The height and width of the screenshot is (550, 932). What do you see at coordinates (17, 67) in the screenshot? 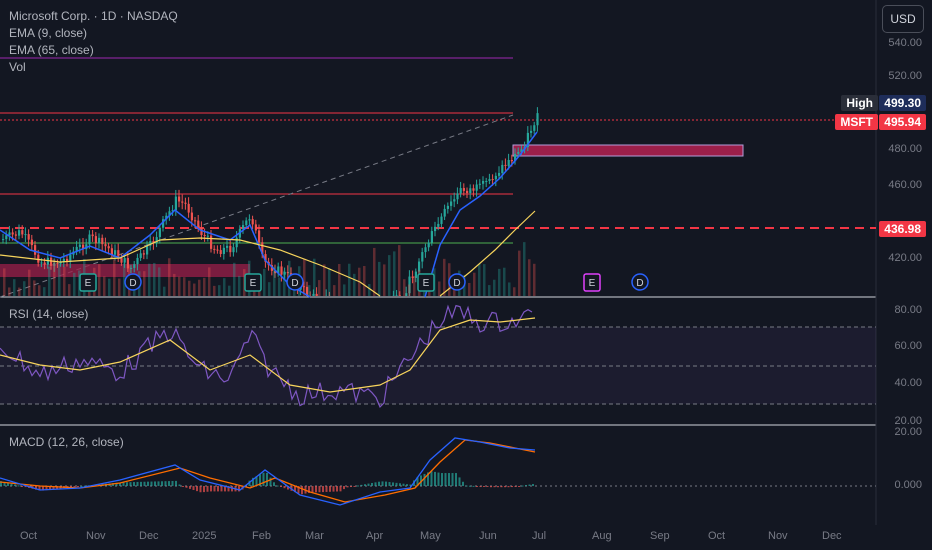
I see `volume-legend: Vol` at bounding box center [17, 67].